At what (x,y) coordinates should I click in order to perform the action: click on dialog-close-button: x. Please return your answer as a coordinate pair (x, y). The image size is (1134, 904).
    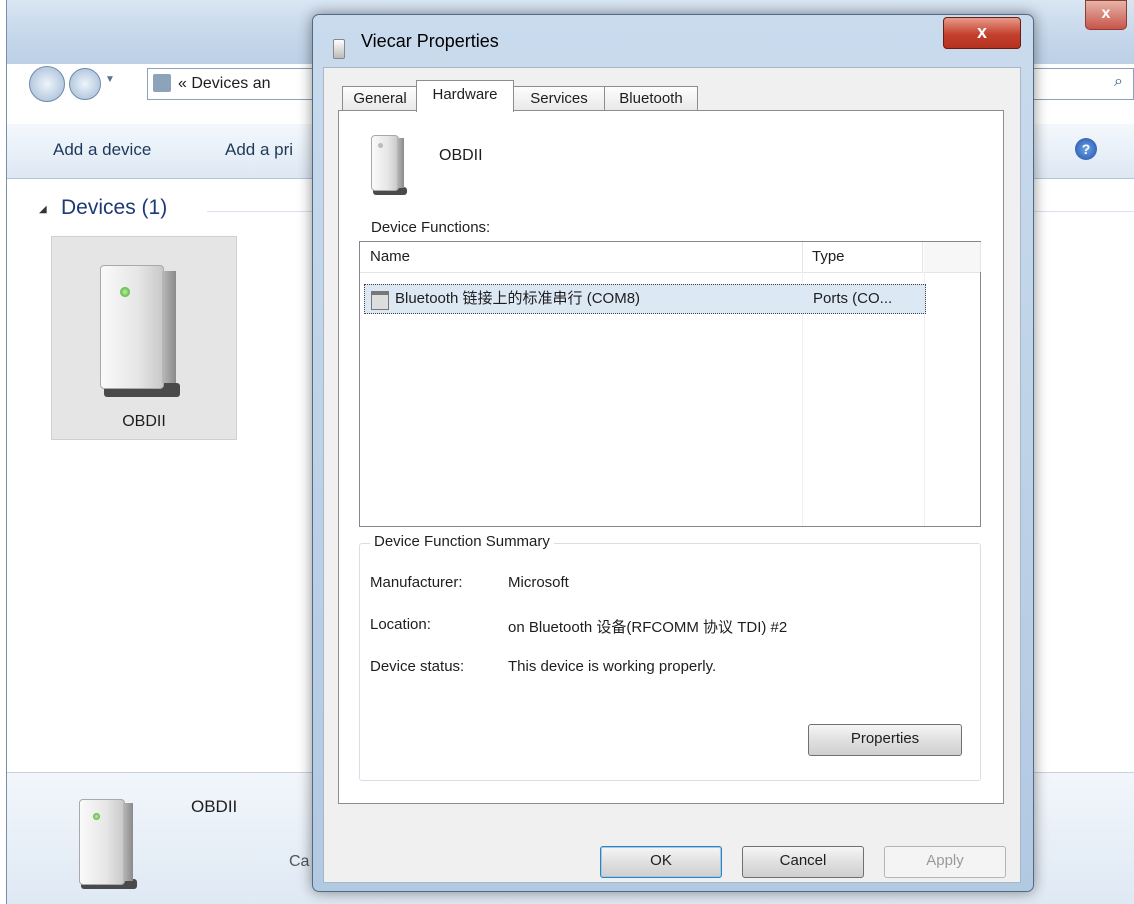
    Looking at the image, I should click on (982, 33).